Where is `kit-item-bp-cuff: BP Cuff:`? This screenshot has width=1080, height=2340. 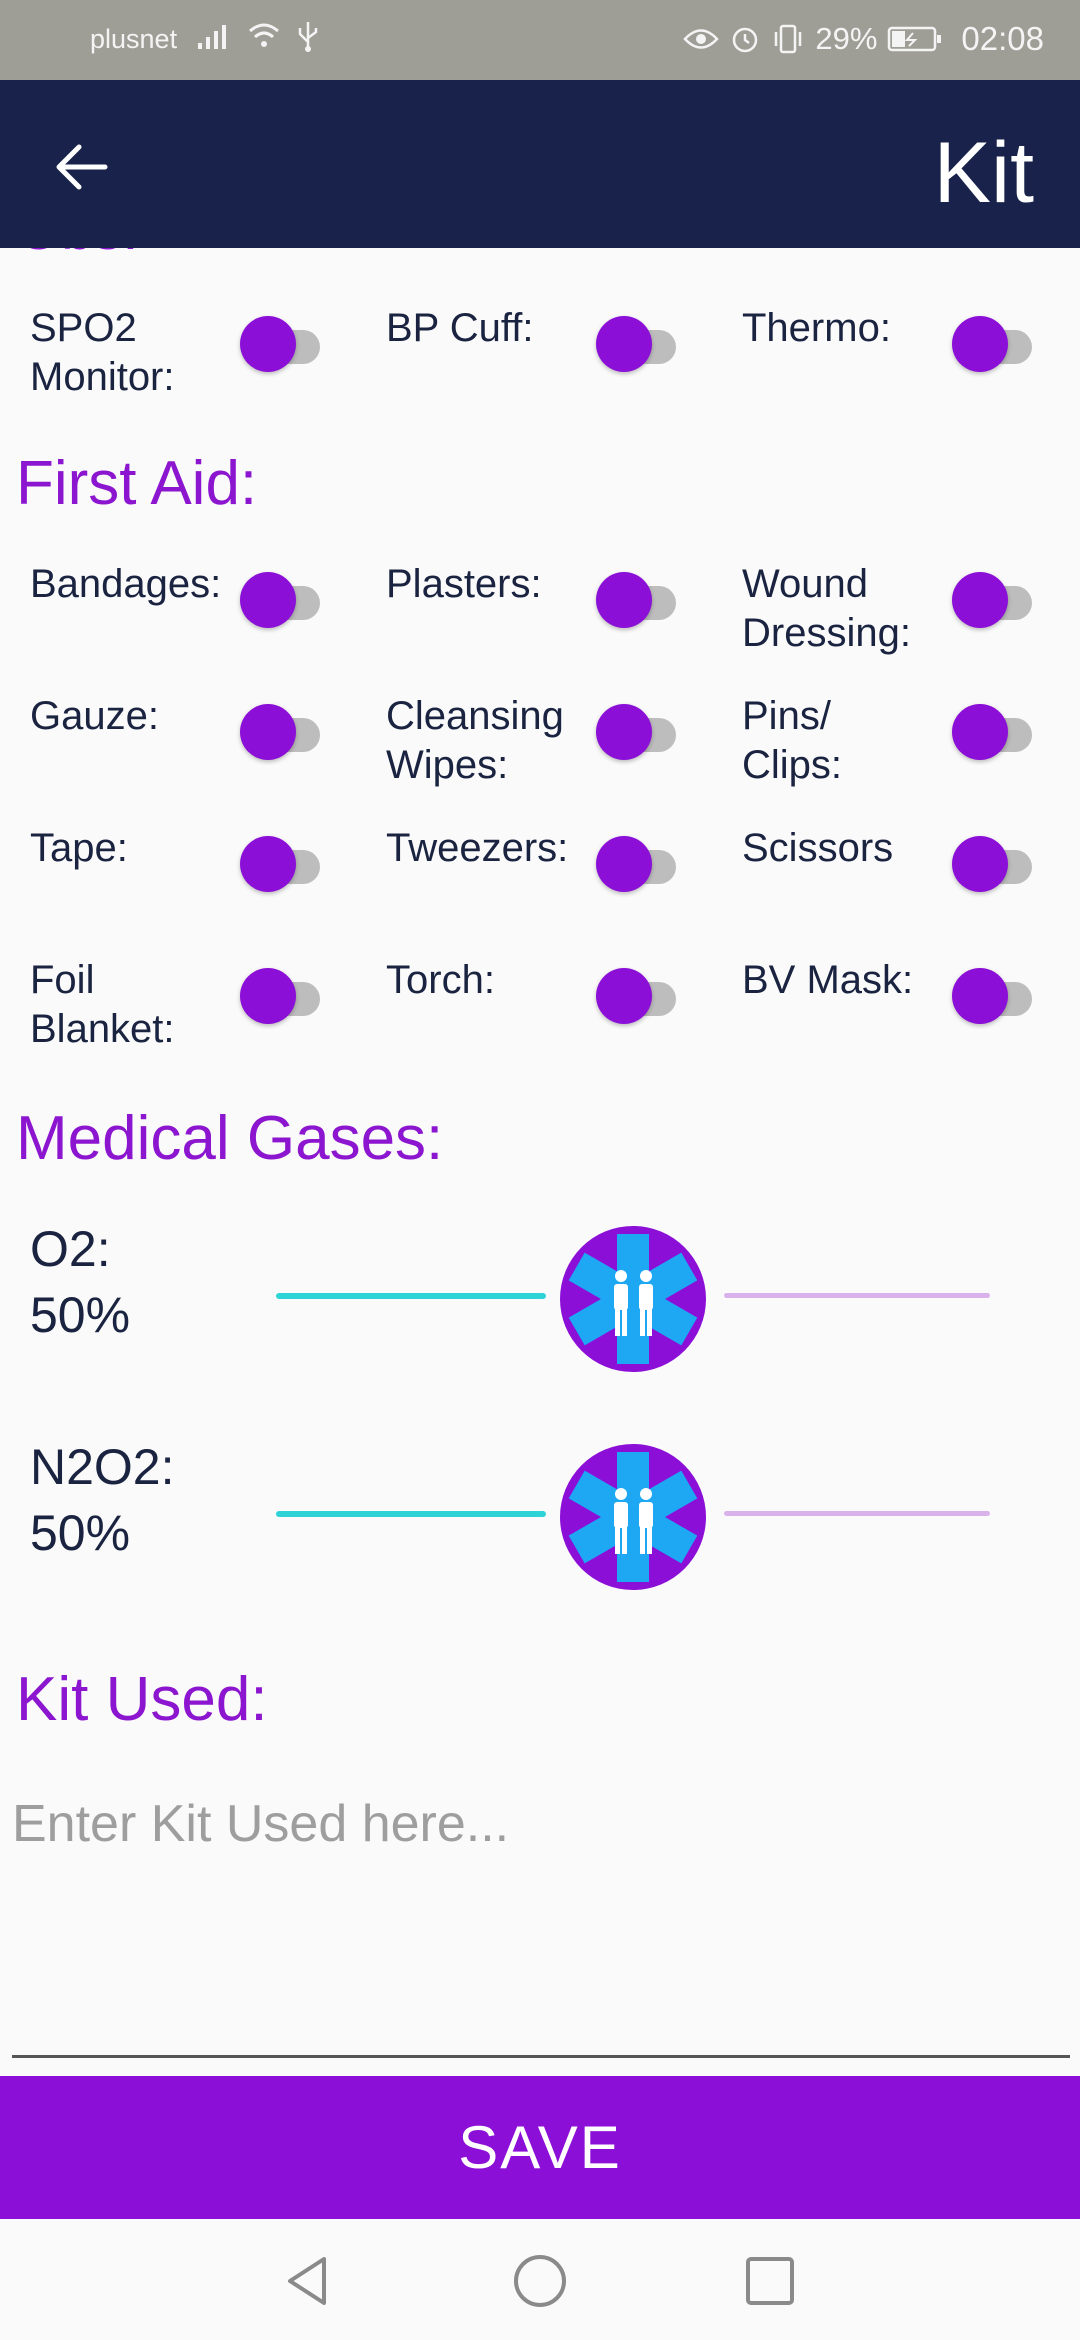
kit-item-bp-cuff: BP Cuff: is located at coordinates (547, 359).